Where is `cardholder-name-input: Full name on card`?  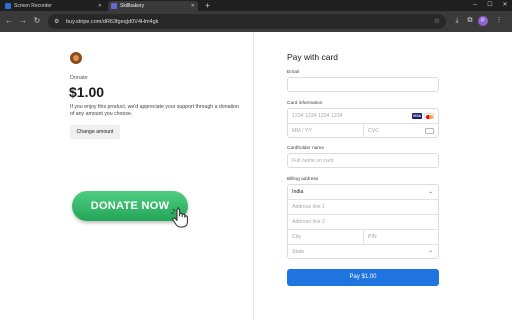 cardholder-name-input: Full name on card is located at coordinates (363, 160).